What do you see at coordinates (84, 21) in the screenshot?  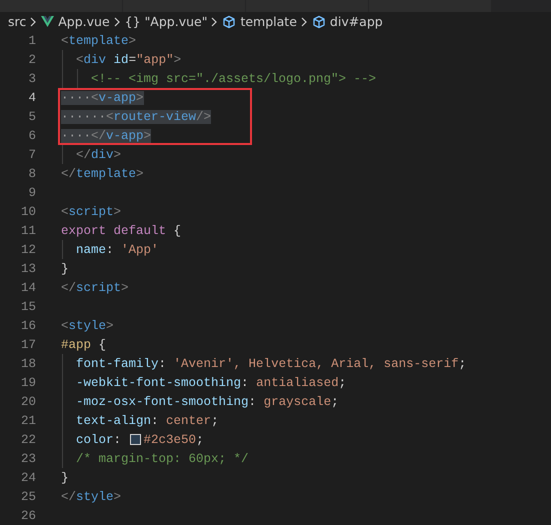 I see `breadcrumb-item: App.vue` at bounding box center [84, 21].